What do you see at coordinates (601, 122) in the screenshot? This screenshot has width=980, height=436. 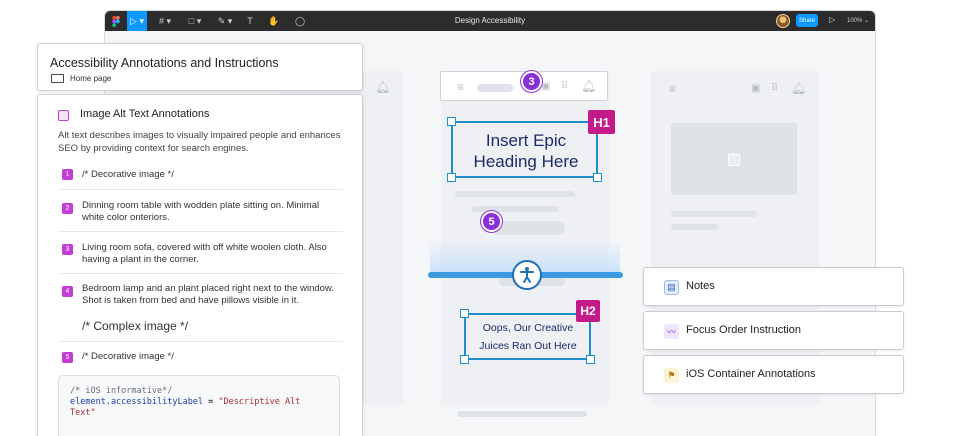 I see `h1-tag-badge: H1` at bounding box center [601, 122].